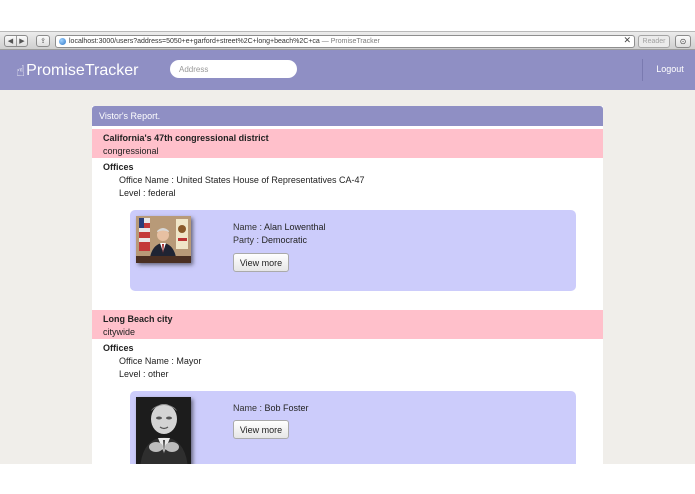  What do you see at coordinates (347, 116) in the screenshot?
I see `report-title: Vistor's Report.` at bounding box center [347, 116].